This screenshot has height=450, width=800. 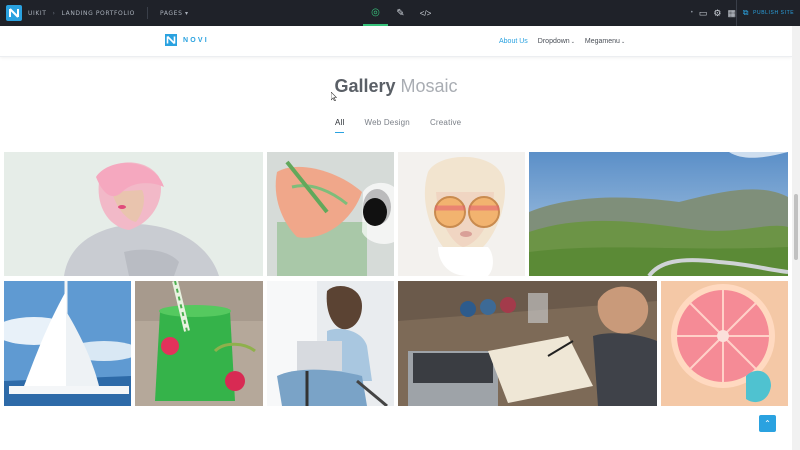 I want to click on compass-icon: ◎, so click(x=375, y=12).